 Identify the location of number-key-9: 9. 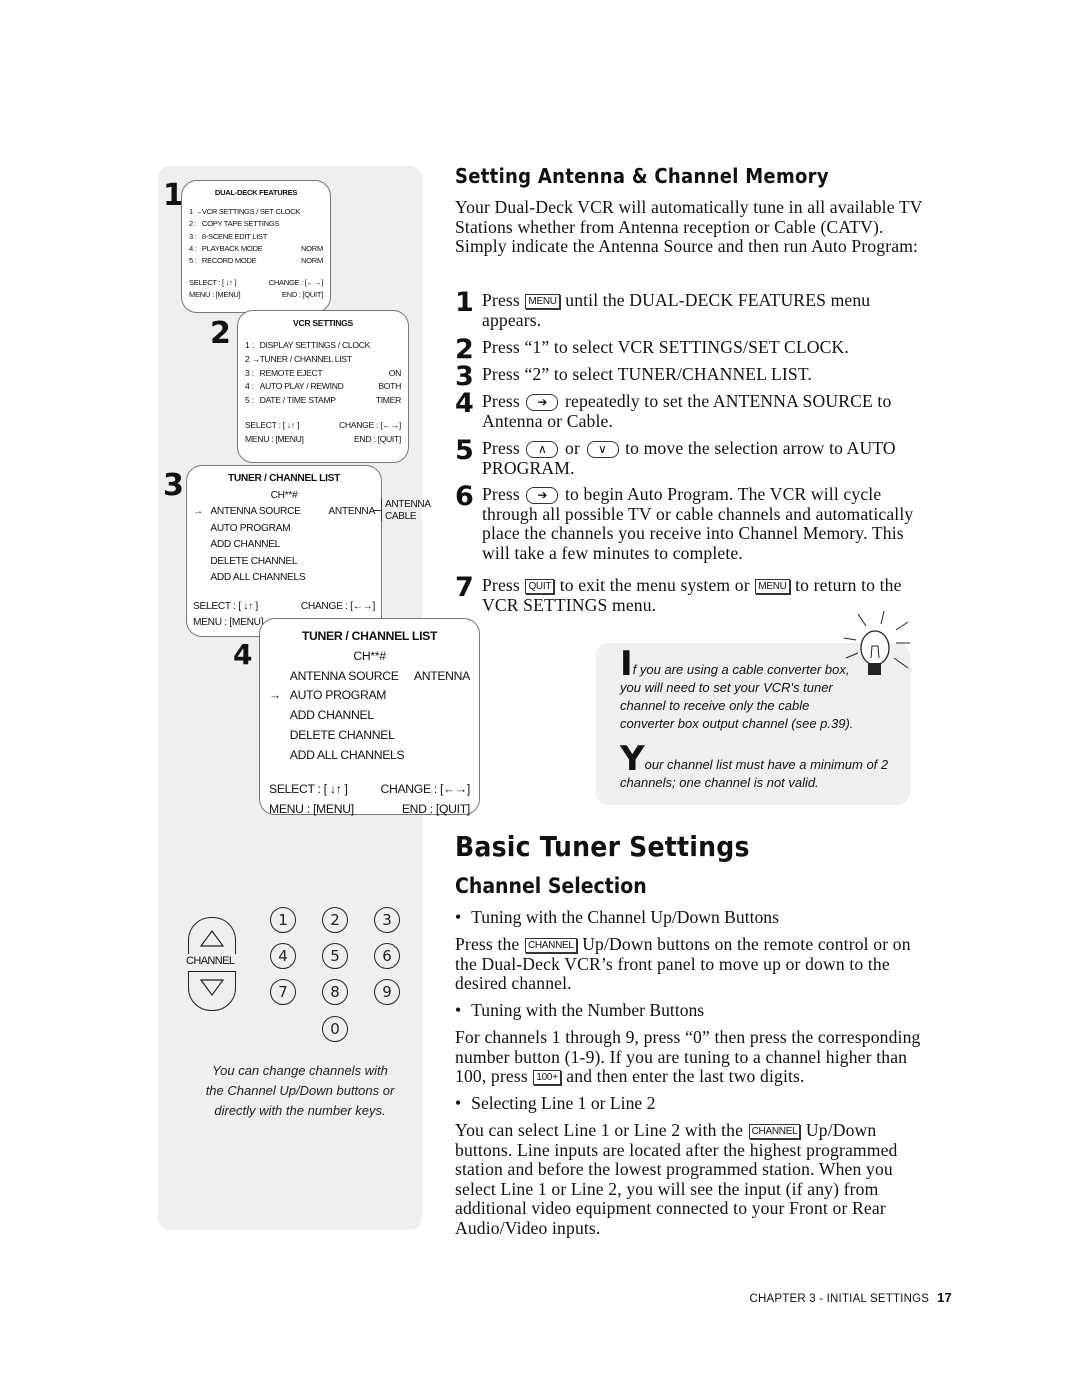
(387, 992).